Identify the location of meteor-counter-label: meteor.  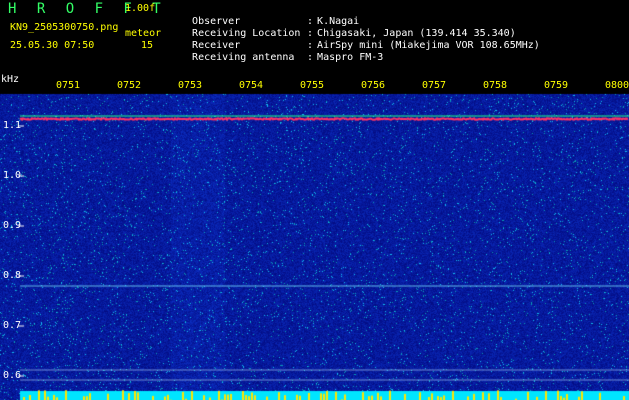
(143, 33).